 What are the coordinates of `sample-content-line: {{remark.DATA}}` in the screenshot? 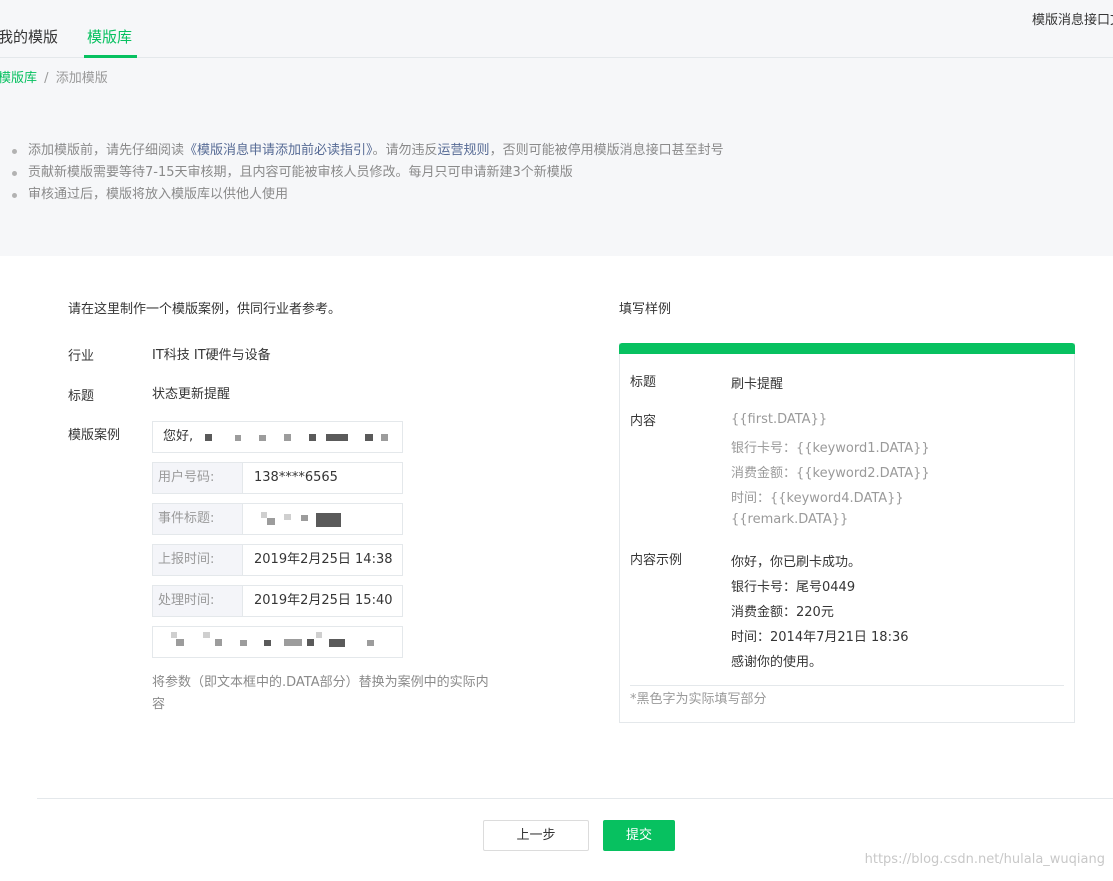 It's located at (790, 519).